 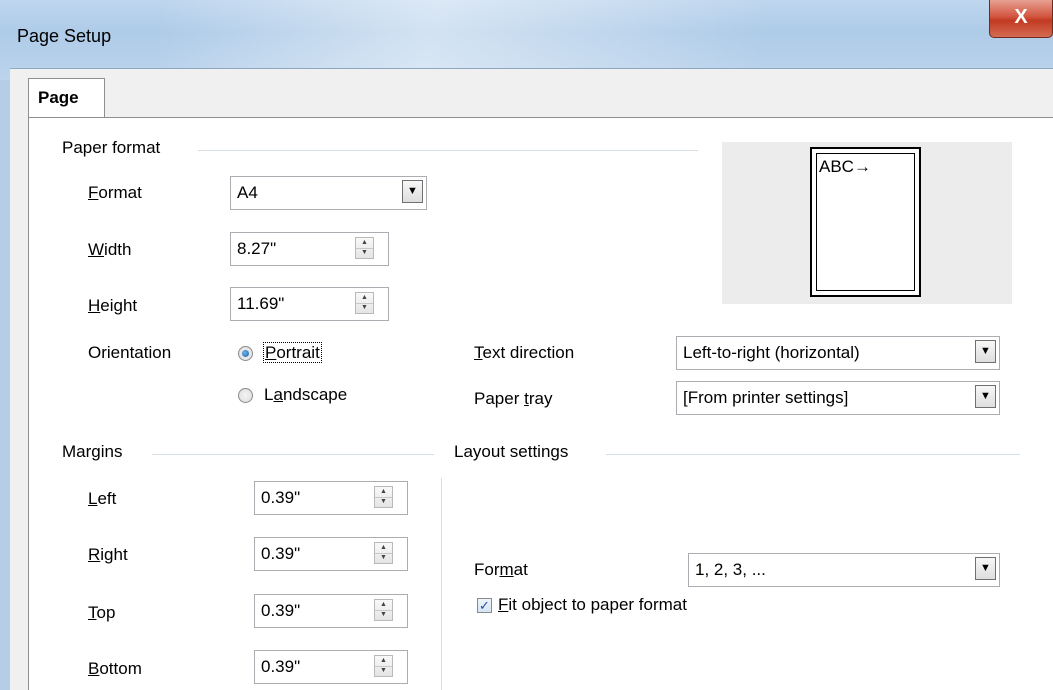 I want to click on margin-left-value: 0.39", so click(x=281, y=497).